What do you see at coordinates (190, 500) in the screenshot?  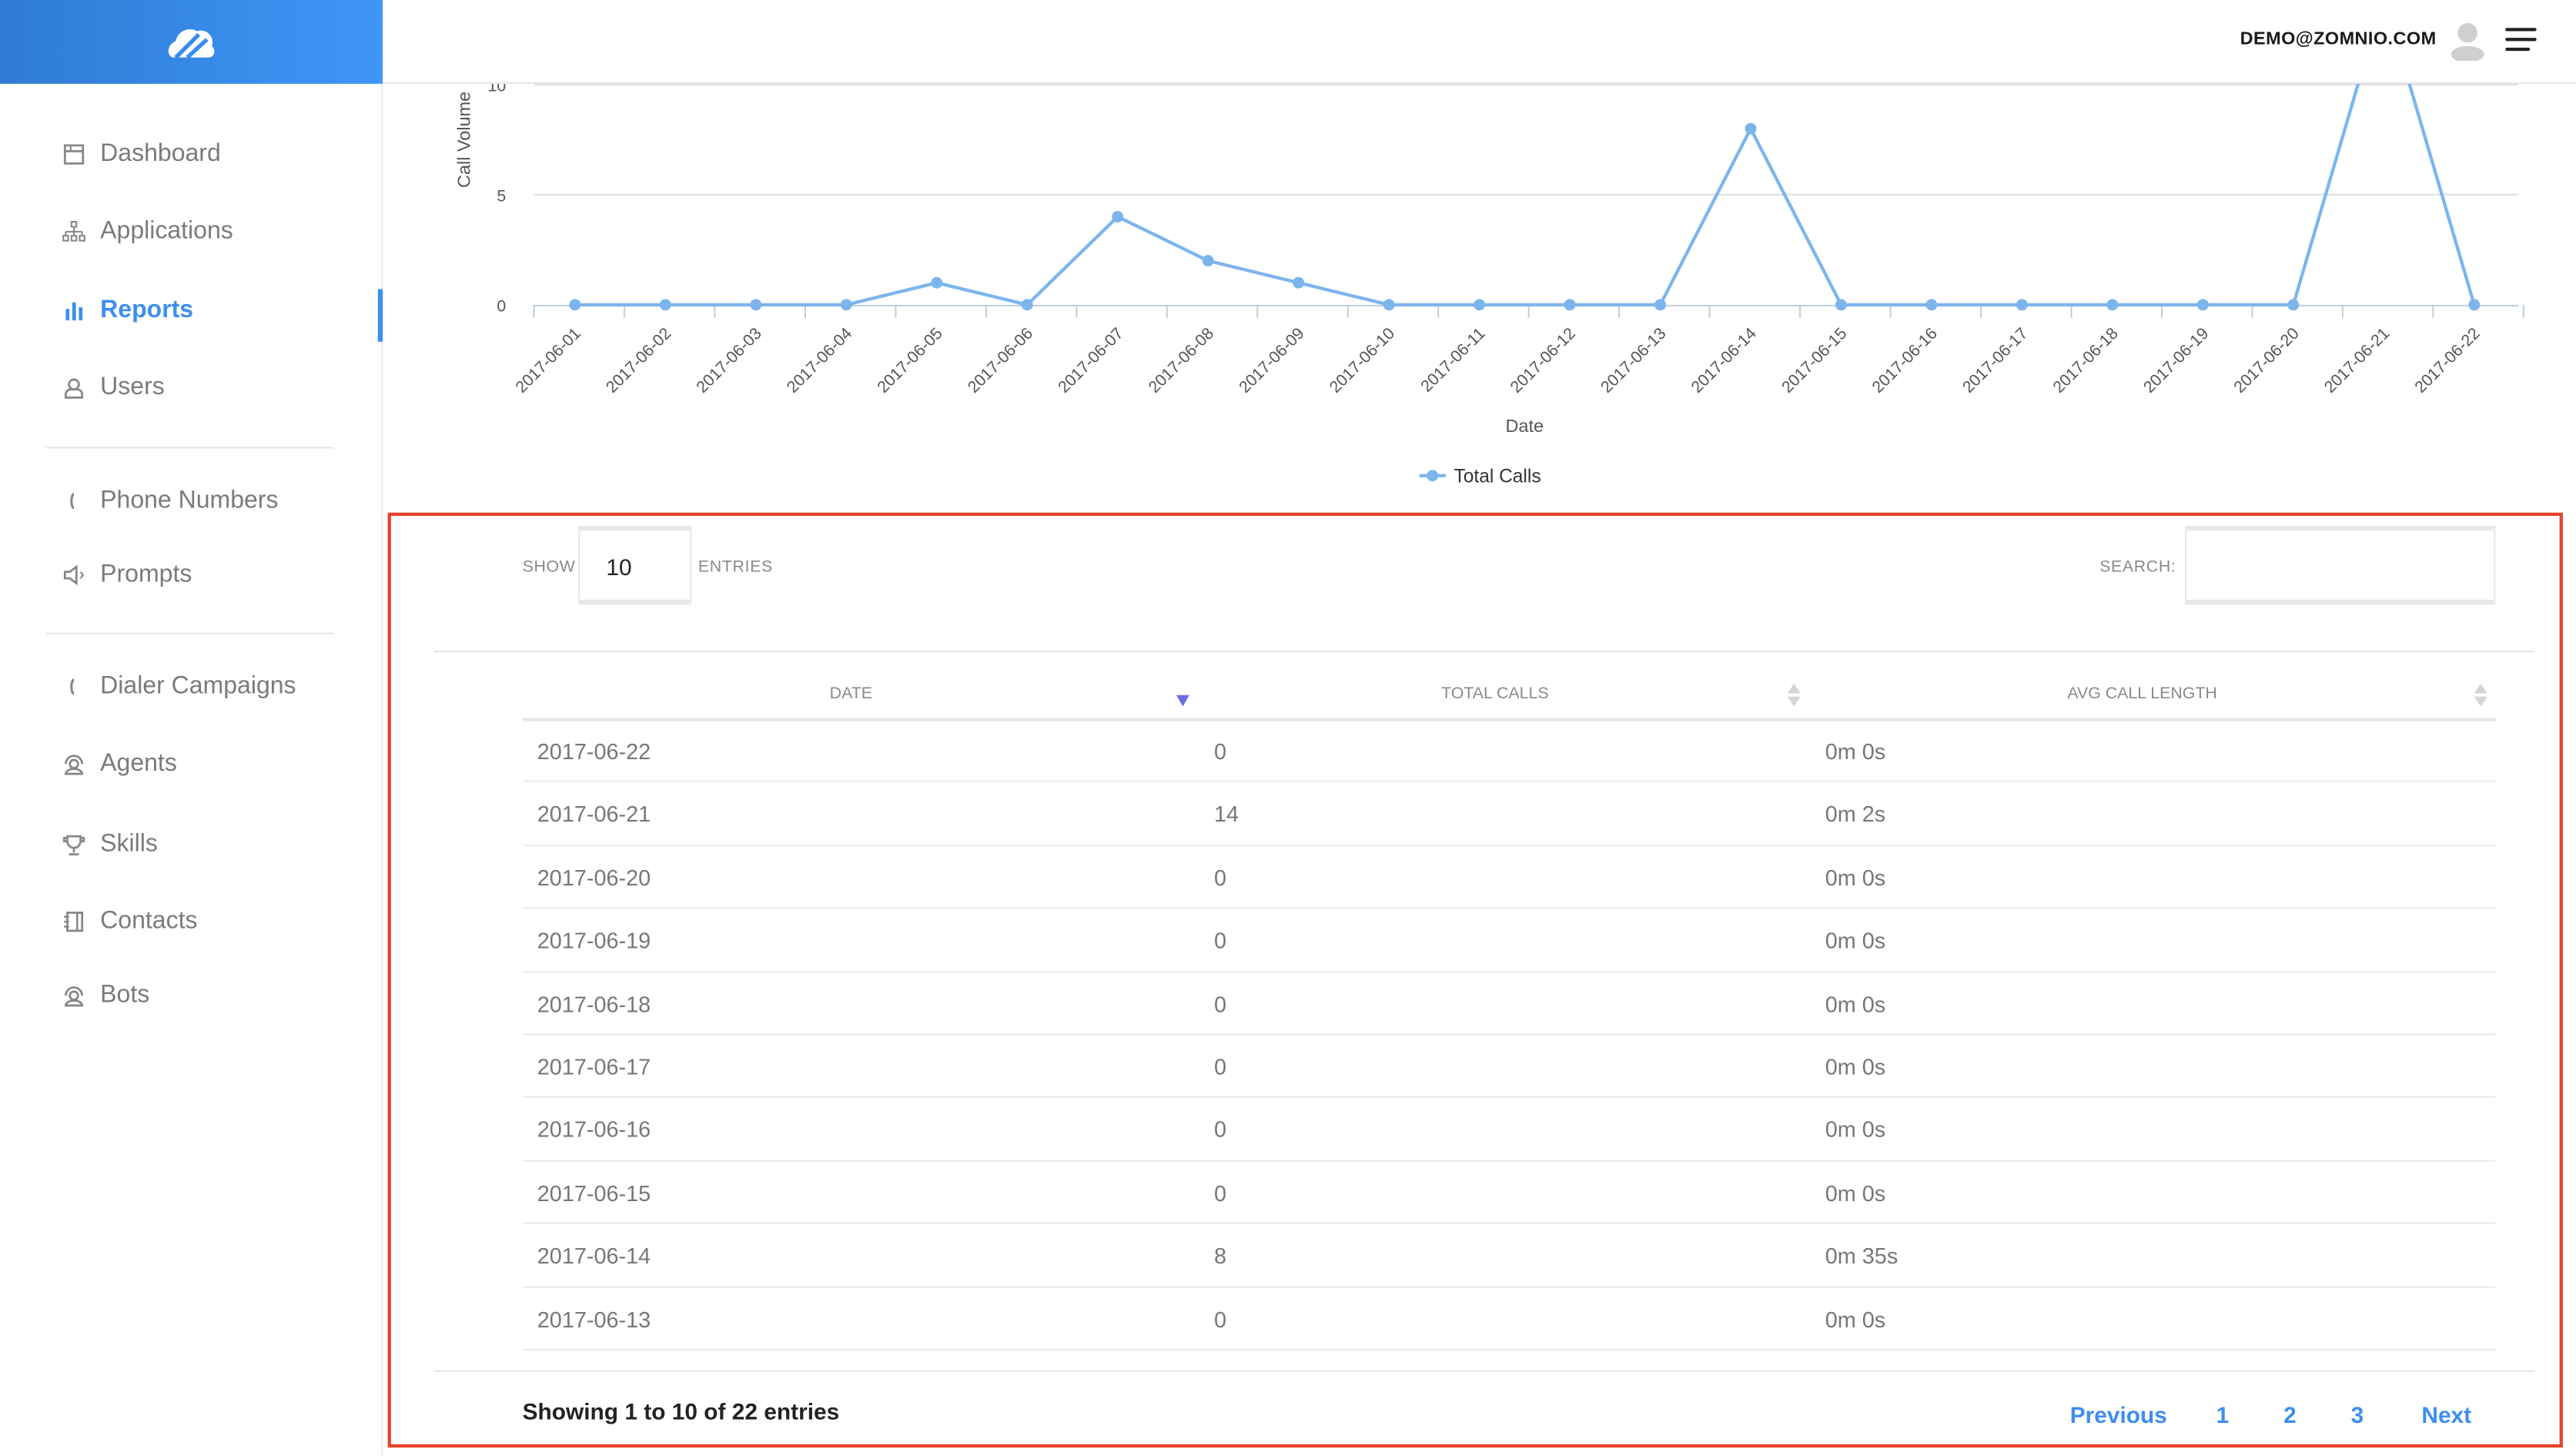 I see `sidebar-item-label: Phone Numbers` at bounding box center [190, 500].